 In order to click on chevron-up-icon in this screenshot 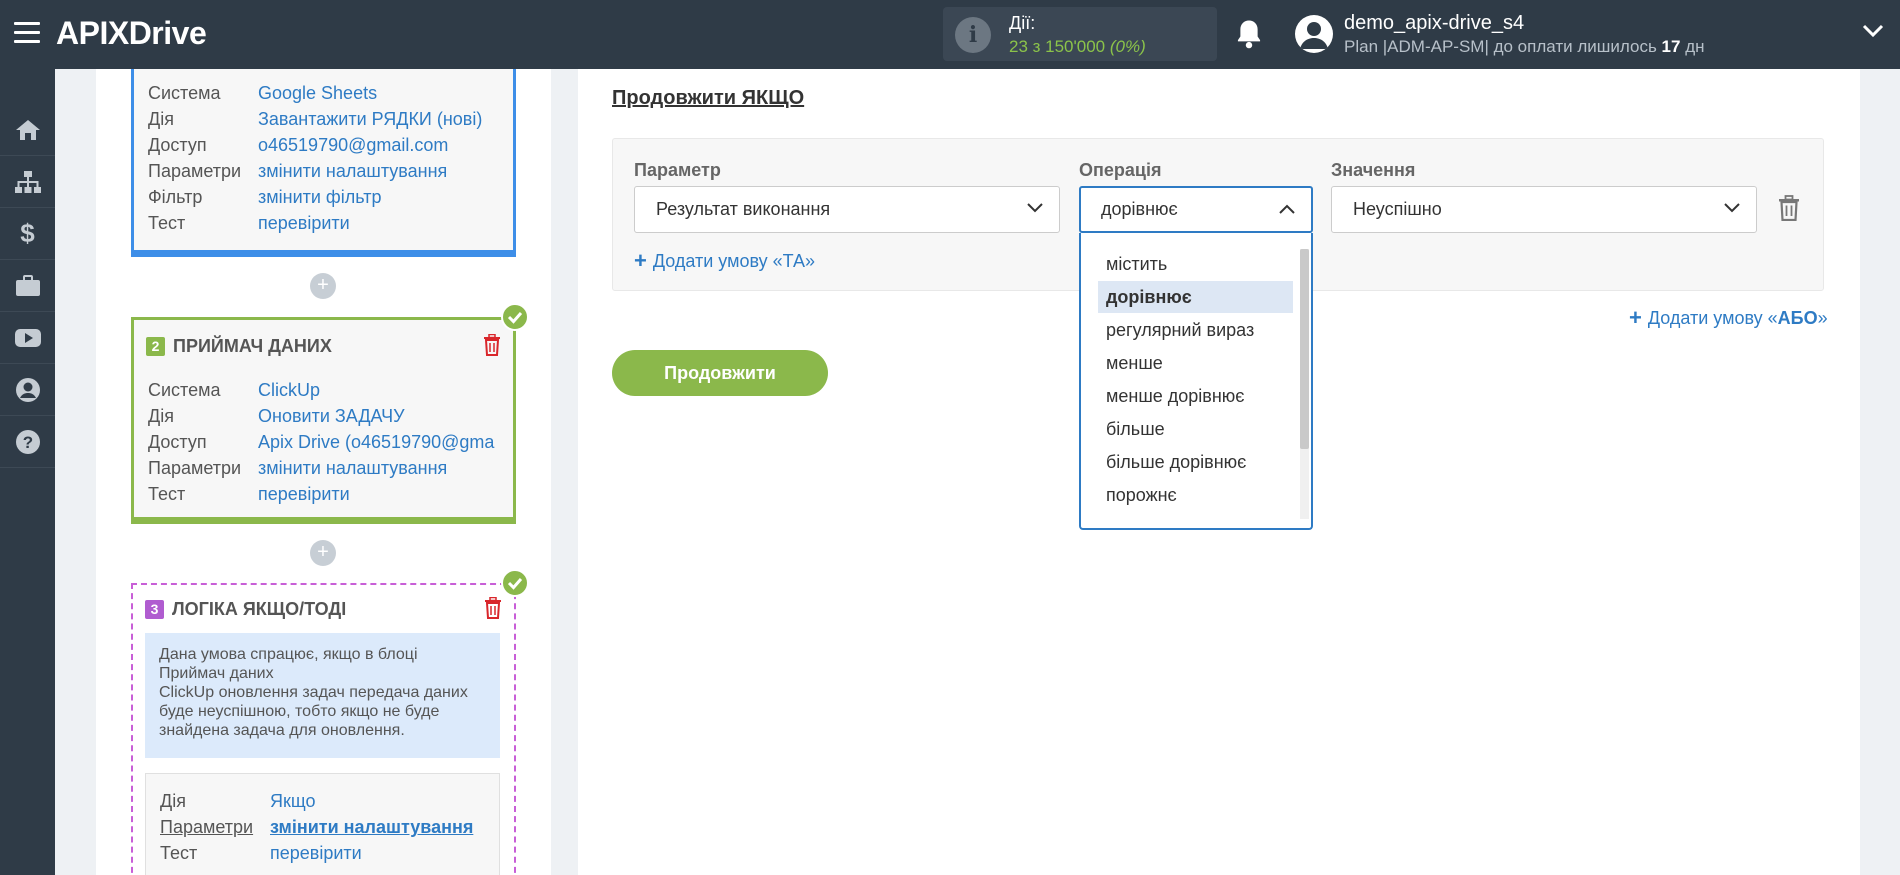, I will do `click(1287, 209)`.